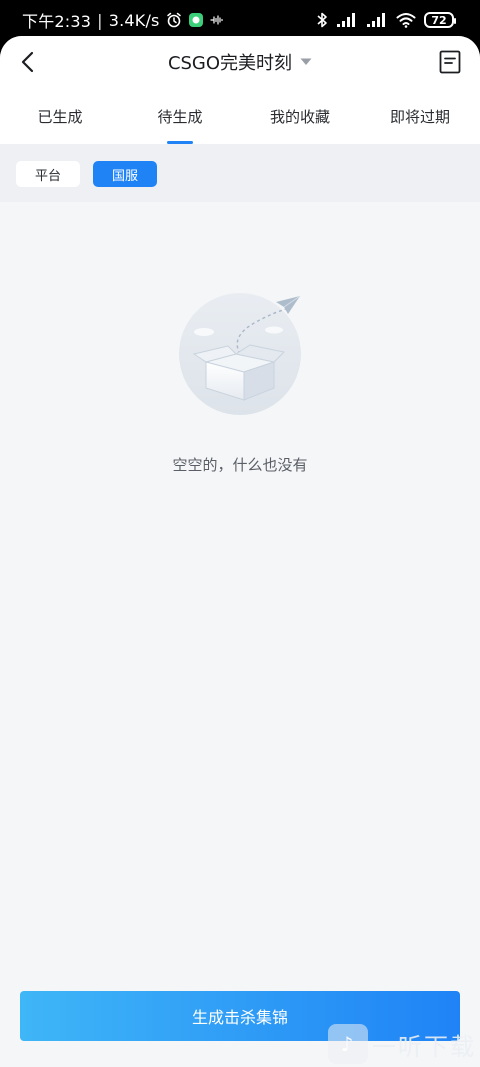 The image size is (480, 1067). What do you see at coordinates (306, 62) in the screenshot?
I see `caret-down-icon` at bounding box center [306, 62].